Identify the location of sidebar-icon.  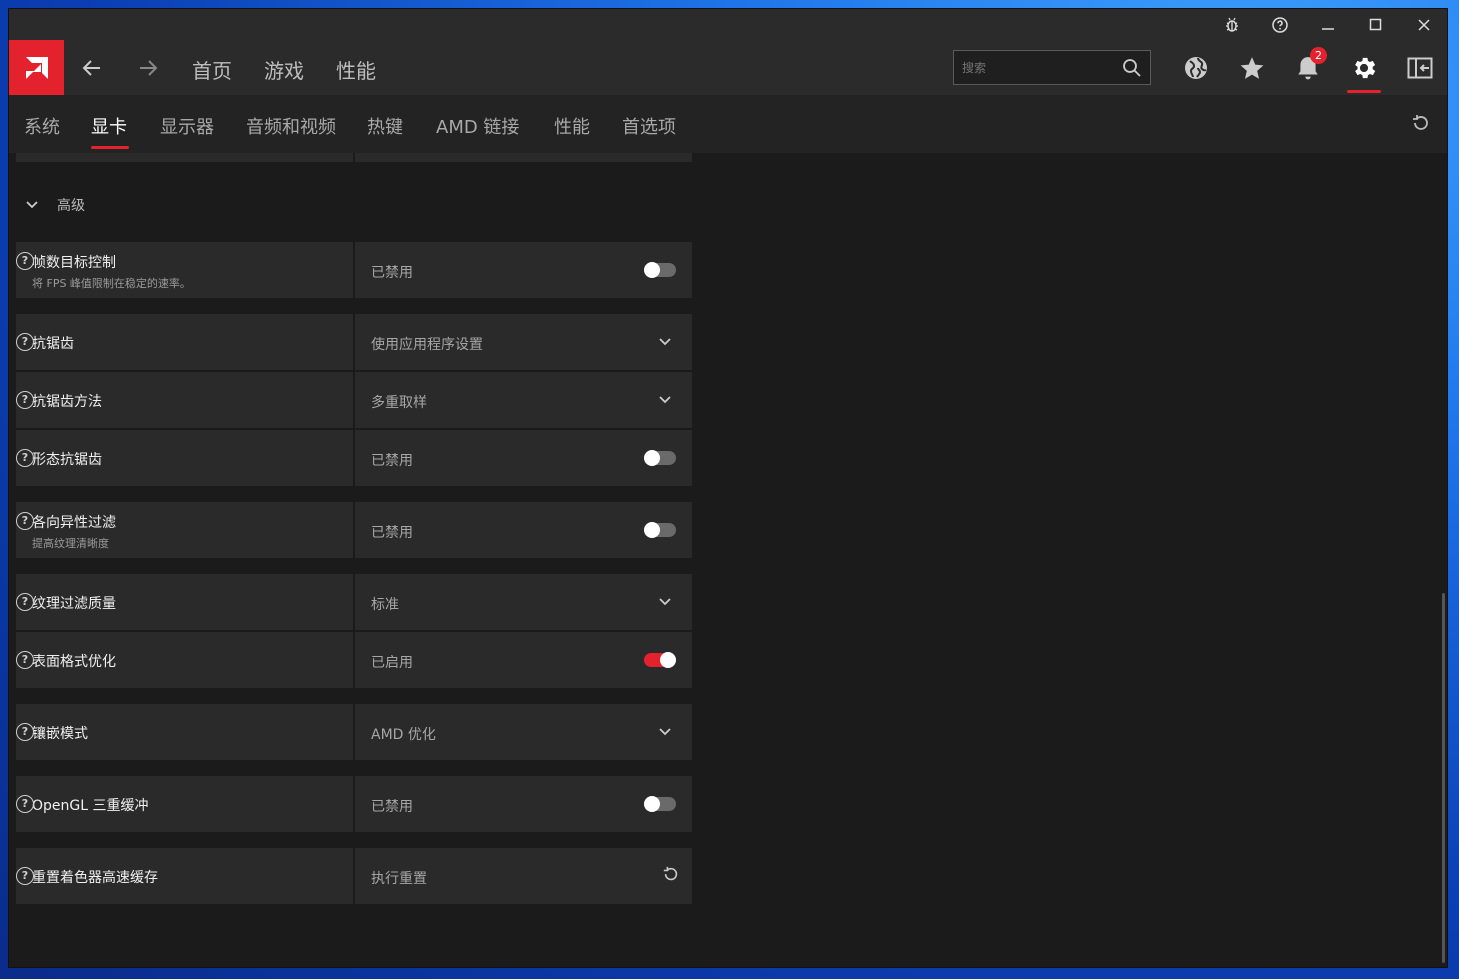
(1420, 68).